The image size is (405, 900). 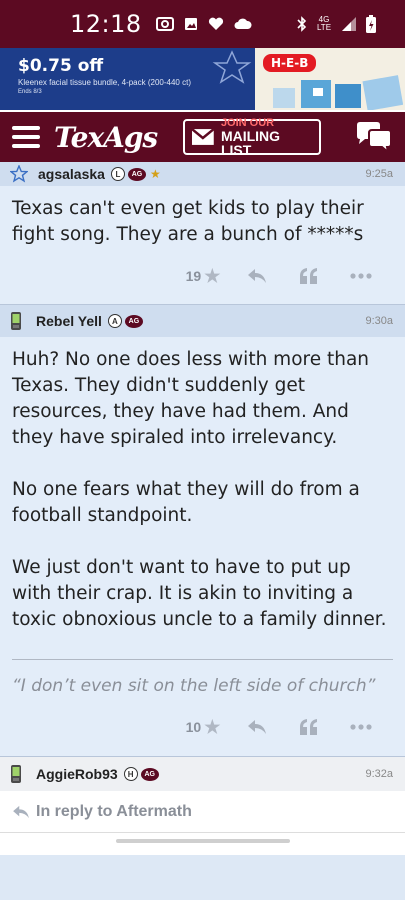 What do you see at coordinates (193, 276) in the screenshot?
I see `vote-count: 19` at bounding box center [193, 276].